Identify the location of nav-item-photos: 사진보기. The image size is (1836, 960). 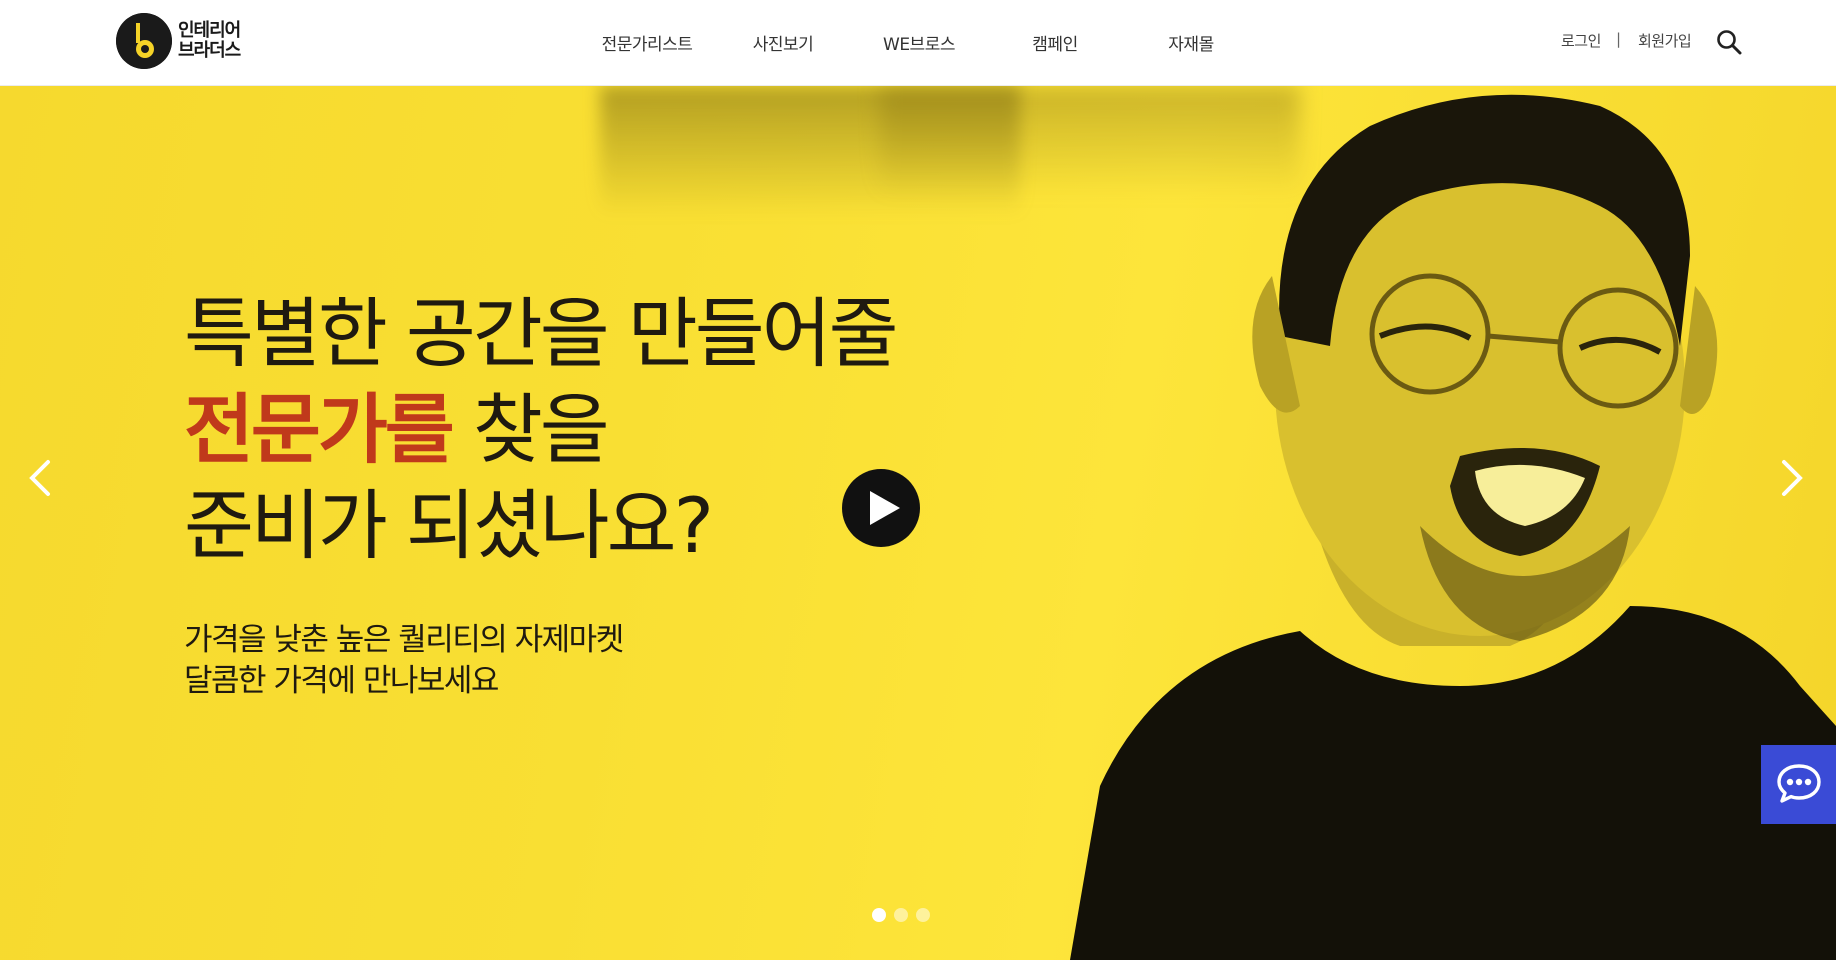
(783, 42).